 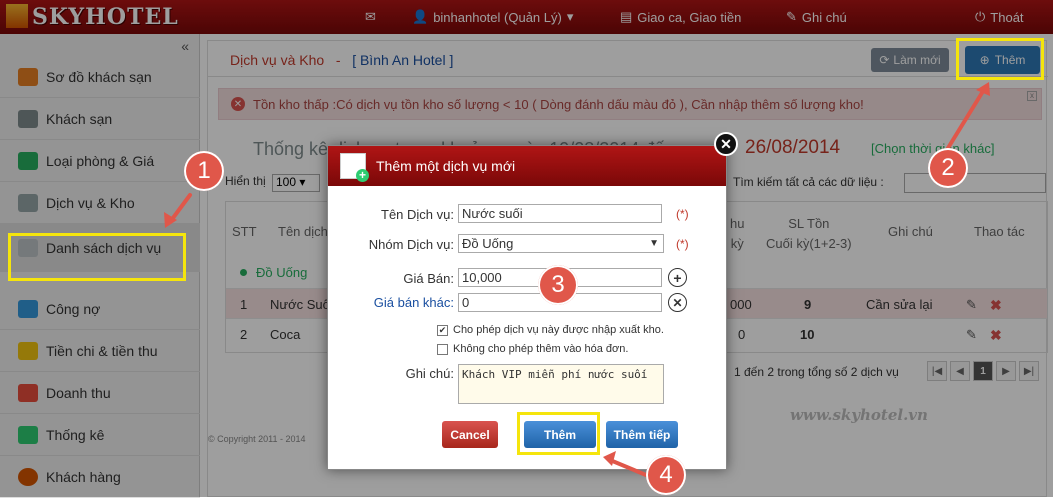 I want to click on step-badge-2: 2, so click(x=948, y=168).